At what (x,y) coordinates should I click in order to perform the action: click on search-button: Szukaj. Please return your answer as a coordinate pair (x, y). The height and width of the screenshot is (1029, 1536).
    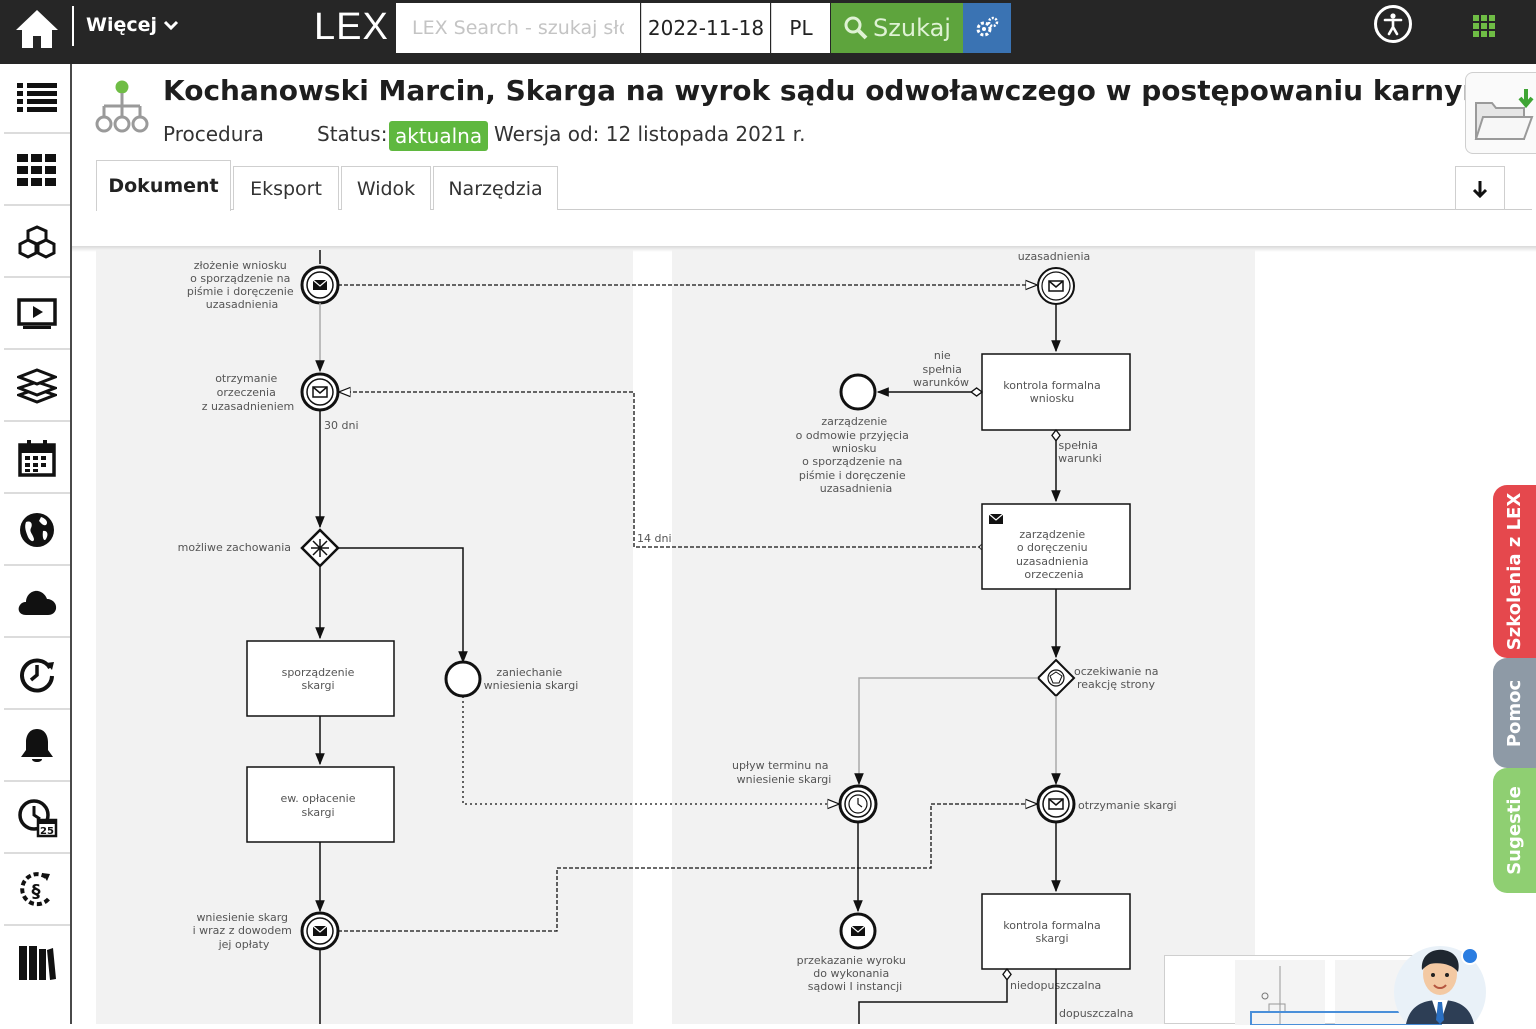
    Looking at the image, I should click on (897, 28).